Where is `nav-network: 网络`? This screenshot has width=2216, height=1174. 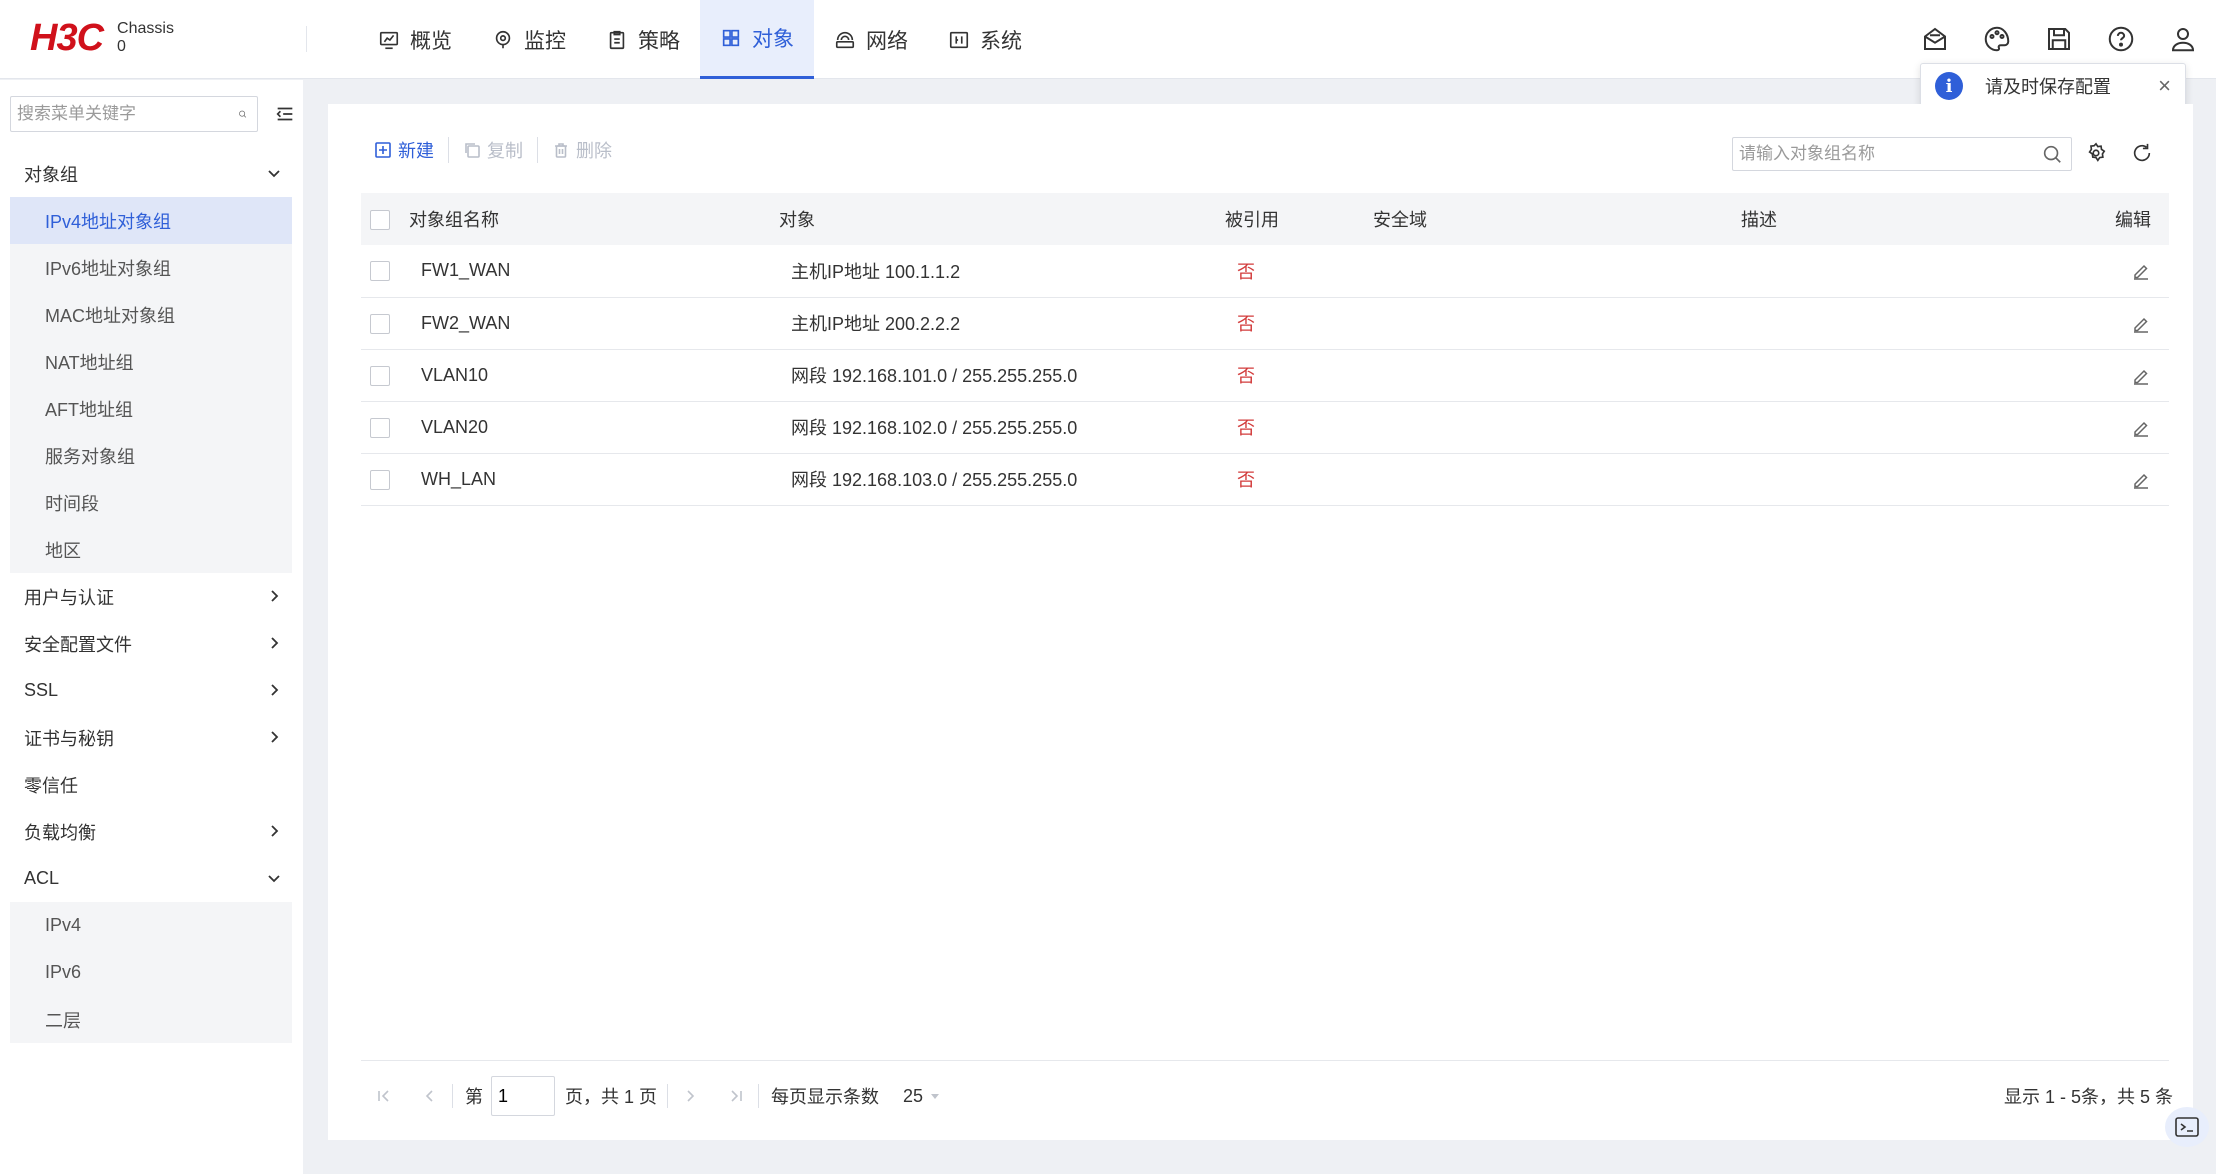
nav-network: 网络 is located at coordinates (871, 39).